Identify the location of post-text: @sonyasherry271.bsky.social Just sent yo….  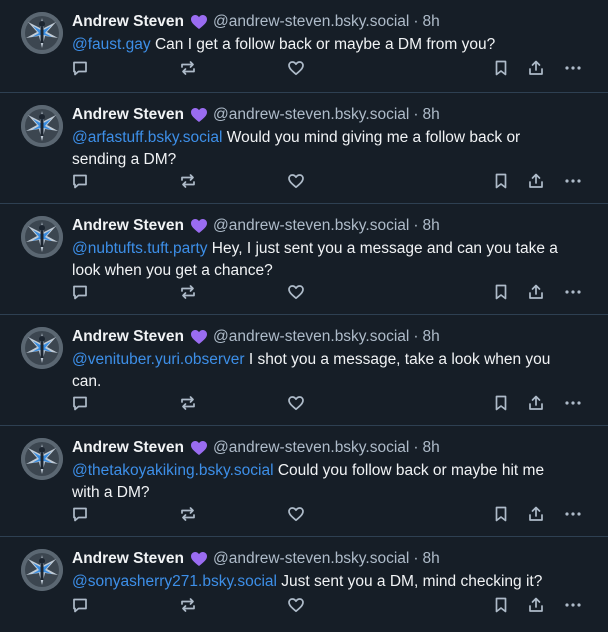
(322, 582).